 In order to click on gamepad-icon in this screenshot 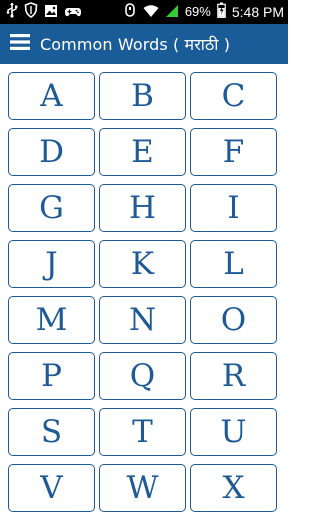, I will do `click(73, 12)`.